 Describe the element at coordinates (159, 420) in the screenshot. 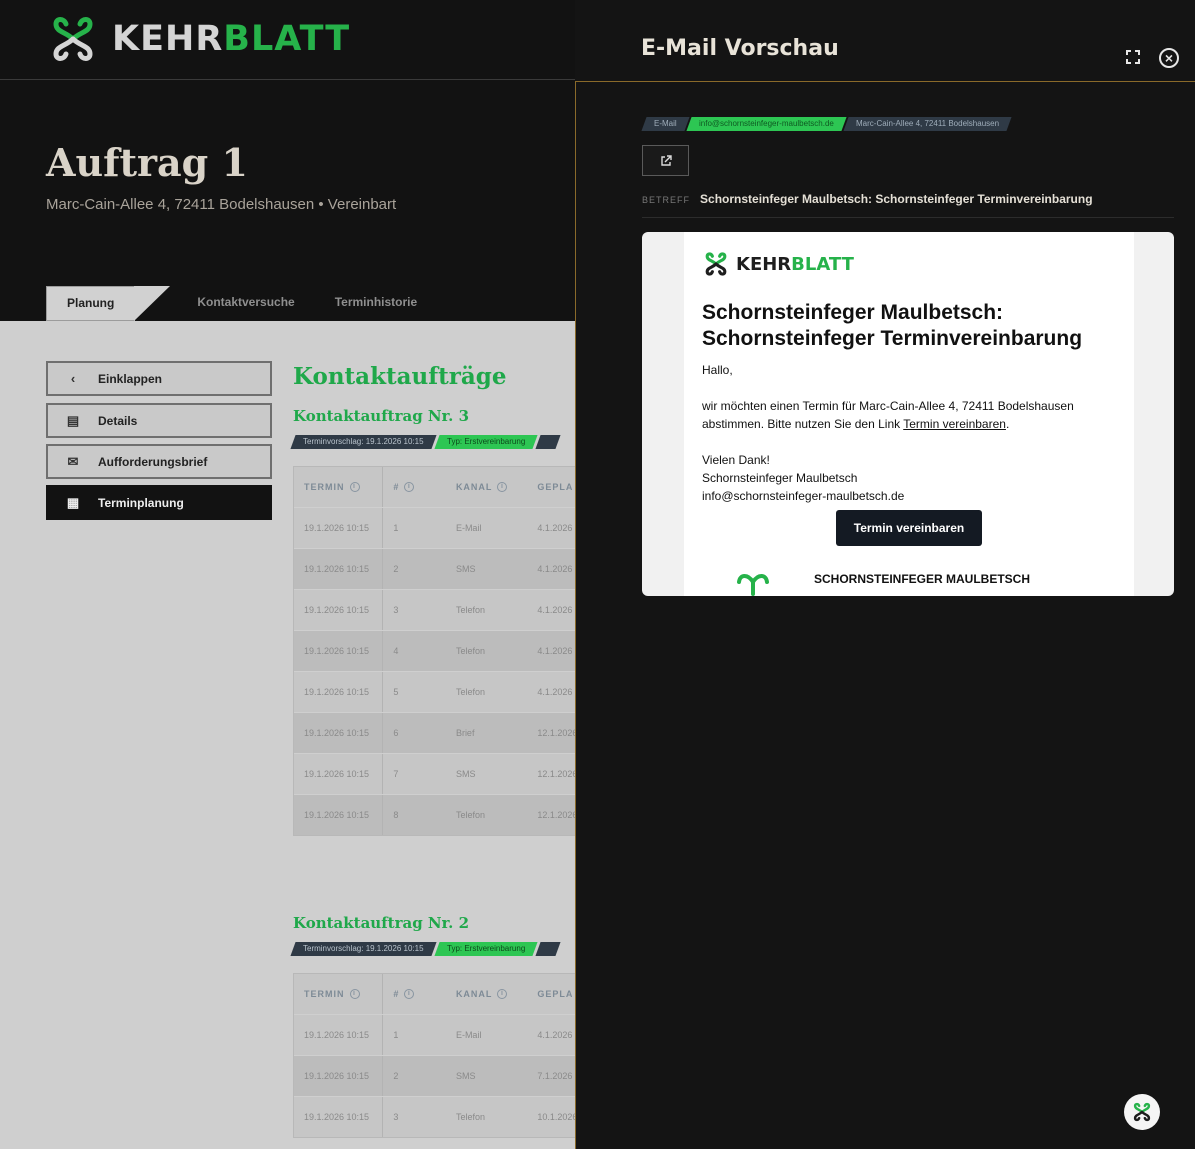

I see `details-button: ▤ Details` at that location.